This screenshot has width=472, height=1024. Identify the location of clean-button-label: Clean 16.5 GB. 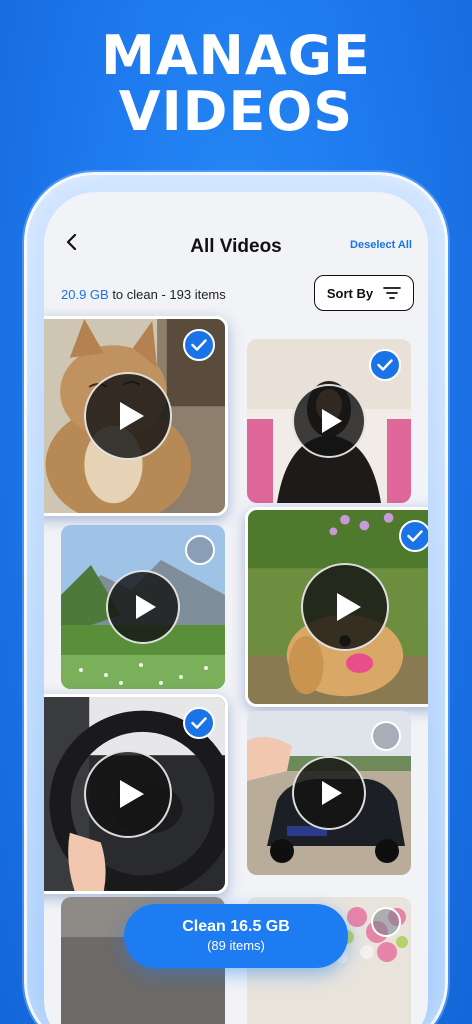
(236, 926).